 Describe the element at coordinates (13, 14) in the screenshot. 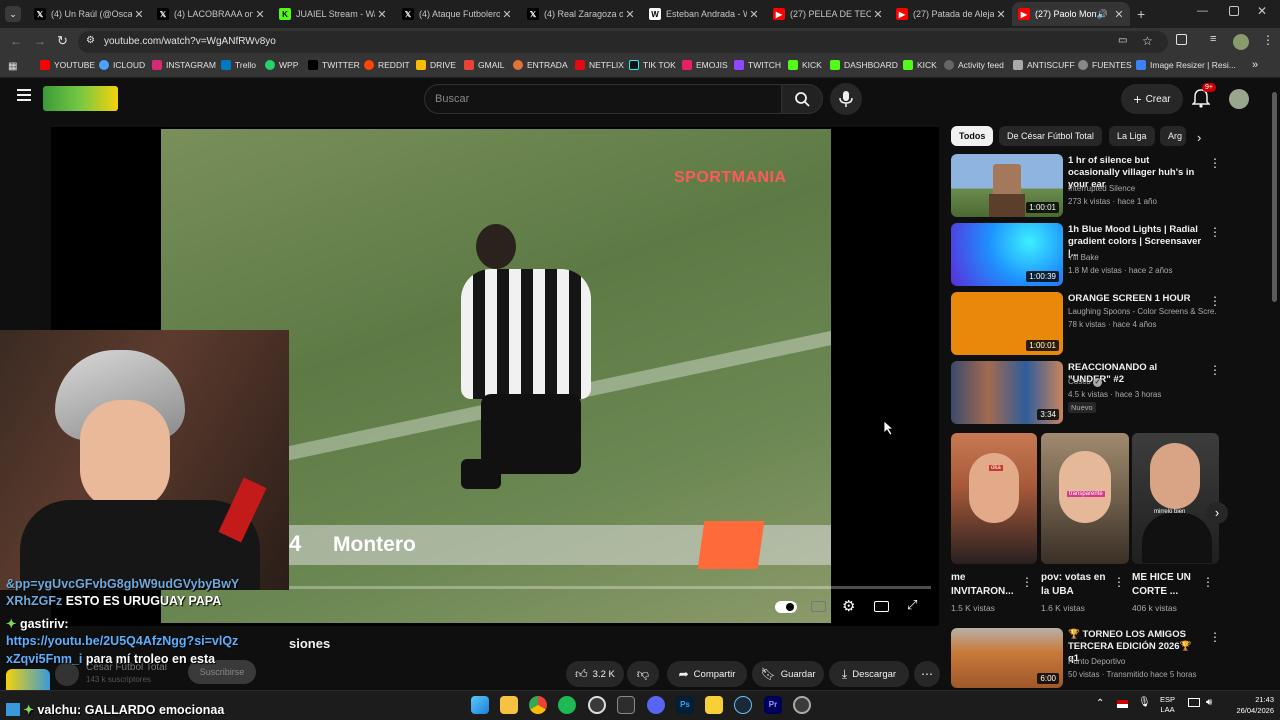

I see `tab-search-dropdown: ⌄` at that location.